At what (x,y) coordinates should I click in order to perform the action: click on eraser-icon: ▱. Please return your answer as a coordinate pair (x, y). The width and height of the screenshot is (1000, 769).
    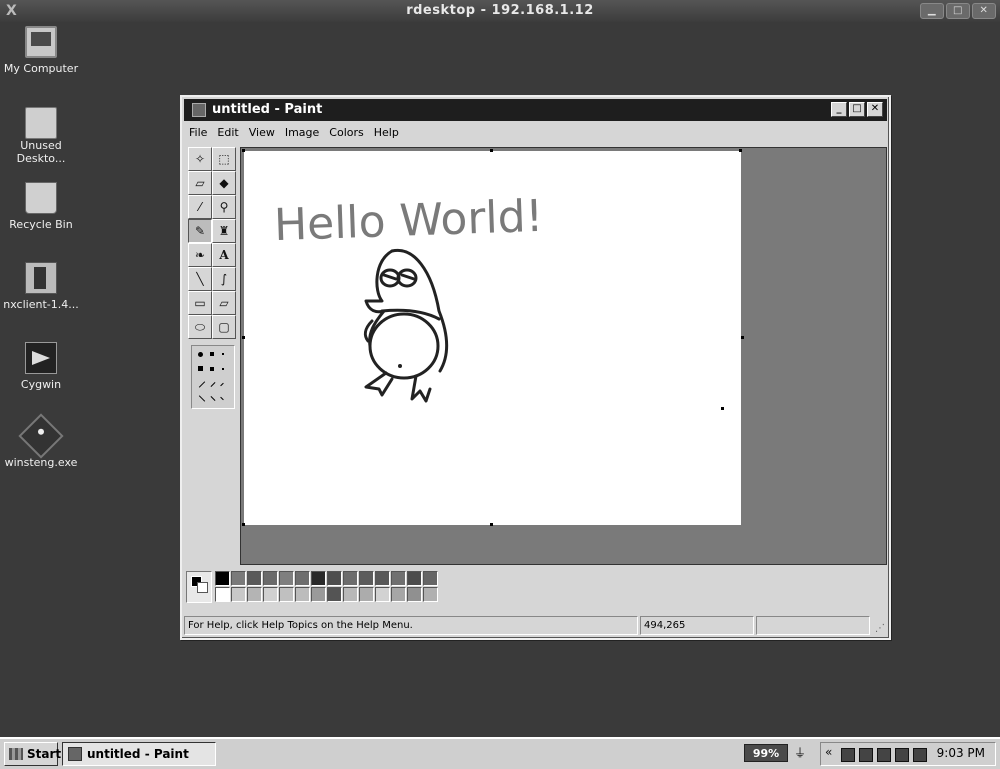
    Looking at the image, I should click on (200, 183).